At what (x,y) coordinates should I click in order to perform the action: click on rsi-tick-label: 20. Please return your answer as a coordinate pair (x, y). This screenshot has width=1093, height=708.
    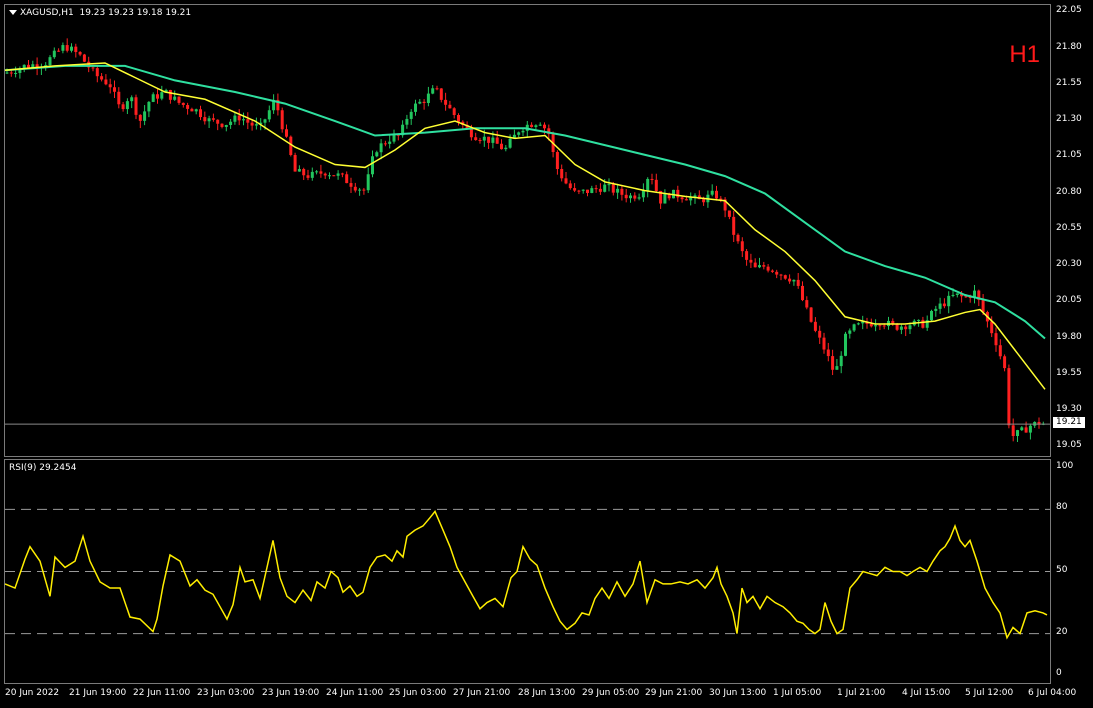
    Looking at the image, I should click on (1062, 631).